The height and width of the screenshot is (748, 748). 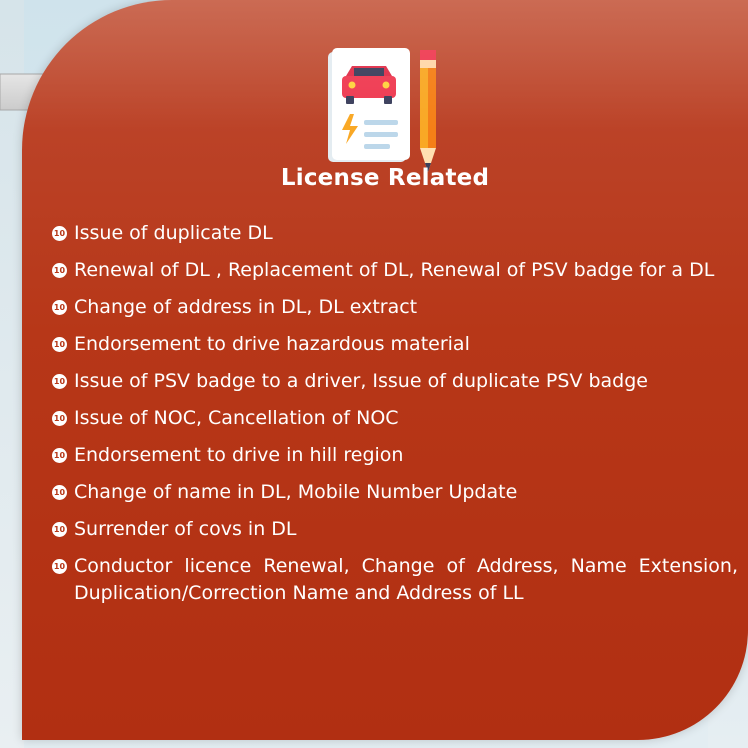 I want to click on list-item: 10 Change of address in DL, DL extract, so click(x=395, y=307).